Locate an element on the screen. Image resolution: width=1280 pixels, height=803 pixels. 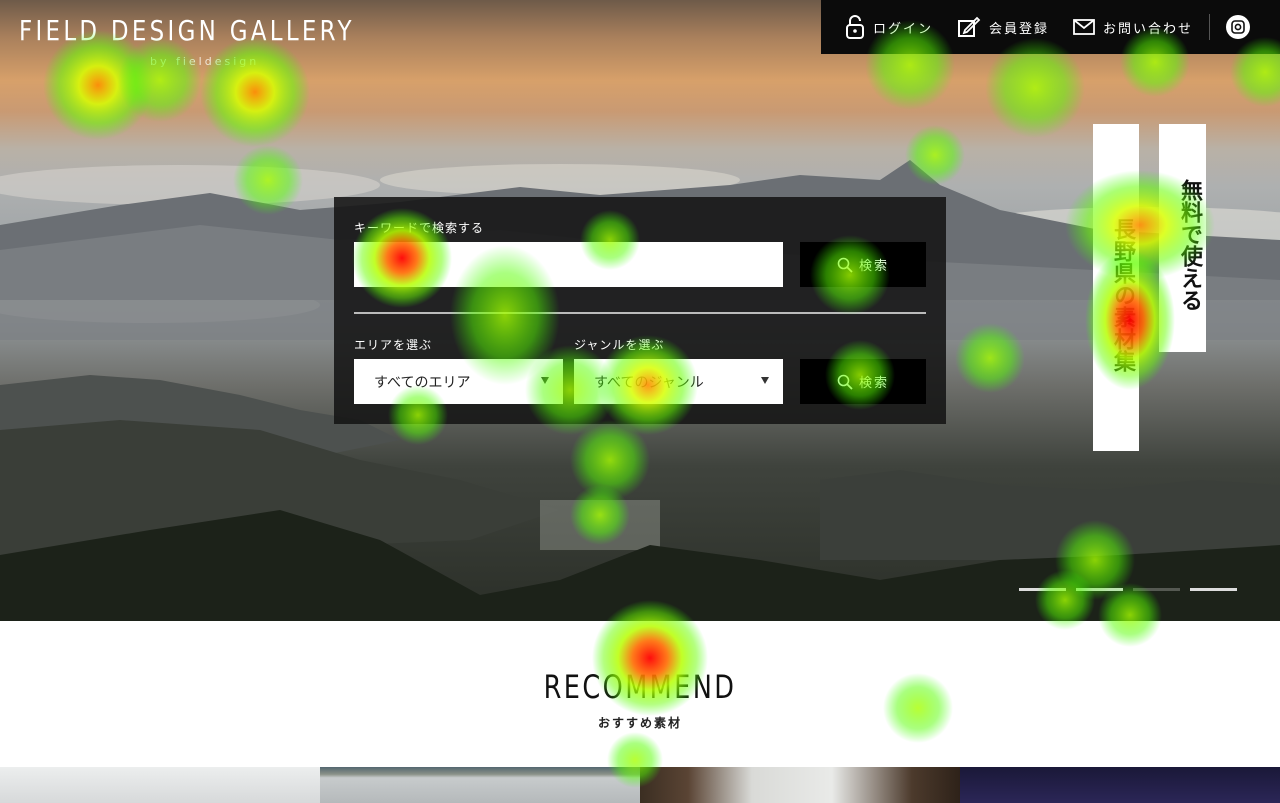
instagram-link is located at coordinates (1238, 27).